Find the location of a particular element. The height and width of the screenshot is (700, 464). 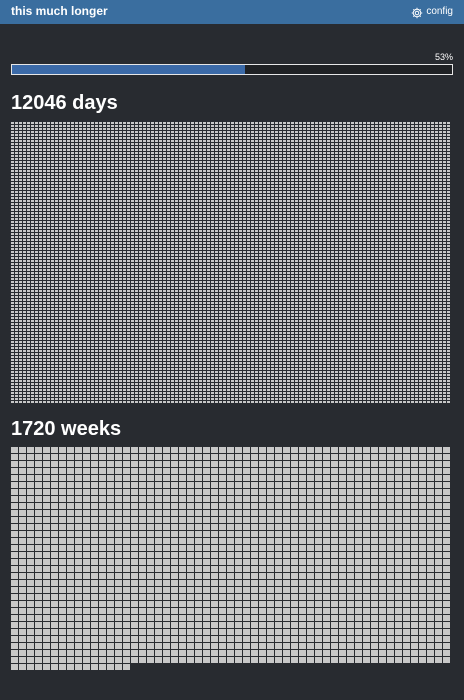

app-title: this much longer is located at coordinates (59, 11).